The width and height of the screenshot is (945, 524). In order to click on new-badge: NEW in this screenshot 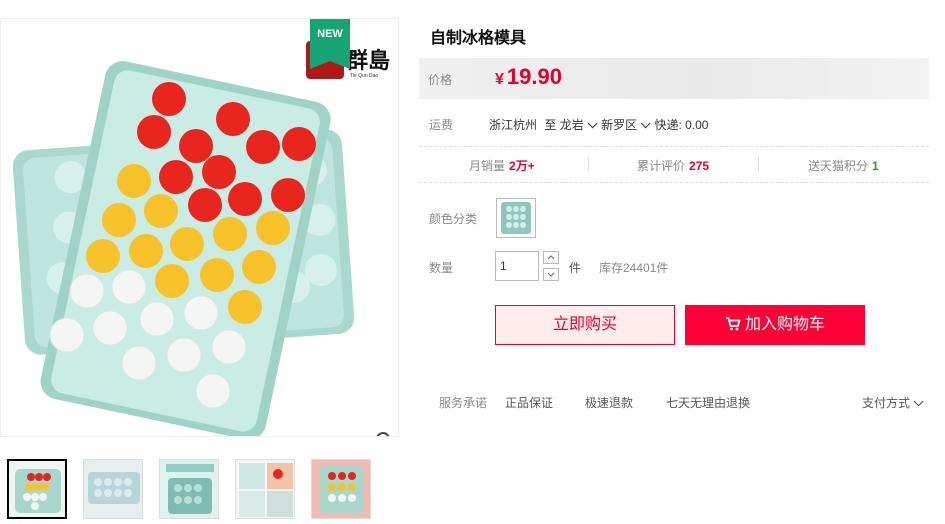, I will do `click(330, 44)`.